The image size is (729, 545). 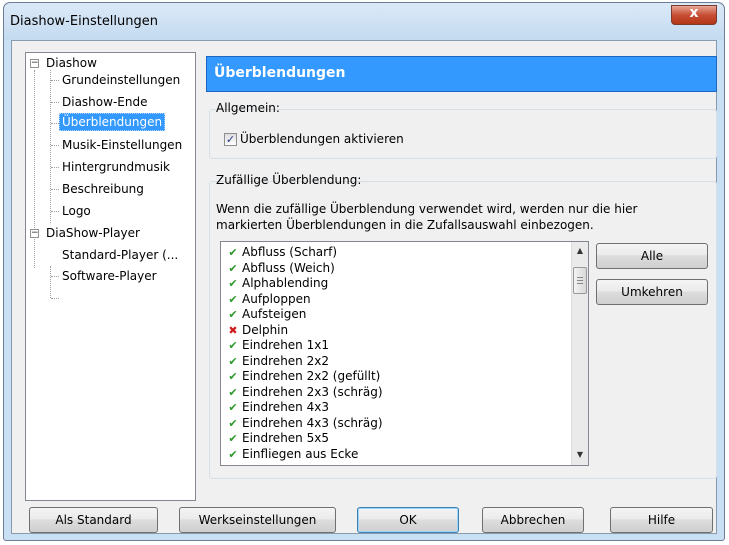 I want to click on list-scrollbar: ▲ ▼, so click(x=579, y=353).